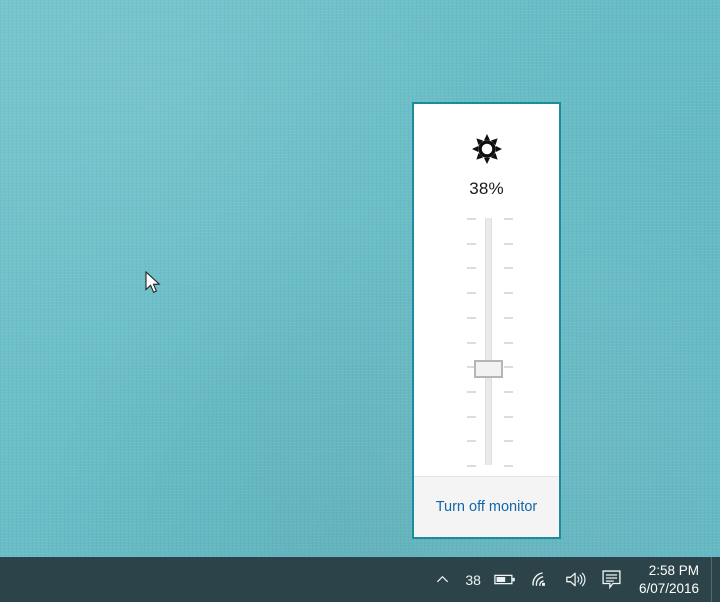 Image resolution: width=720 pixels, height=602 pixels. I want to click on clock-date: 6/07/2016, so click(668, 588).